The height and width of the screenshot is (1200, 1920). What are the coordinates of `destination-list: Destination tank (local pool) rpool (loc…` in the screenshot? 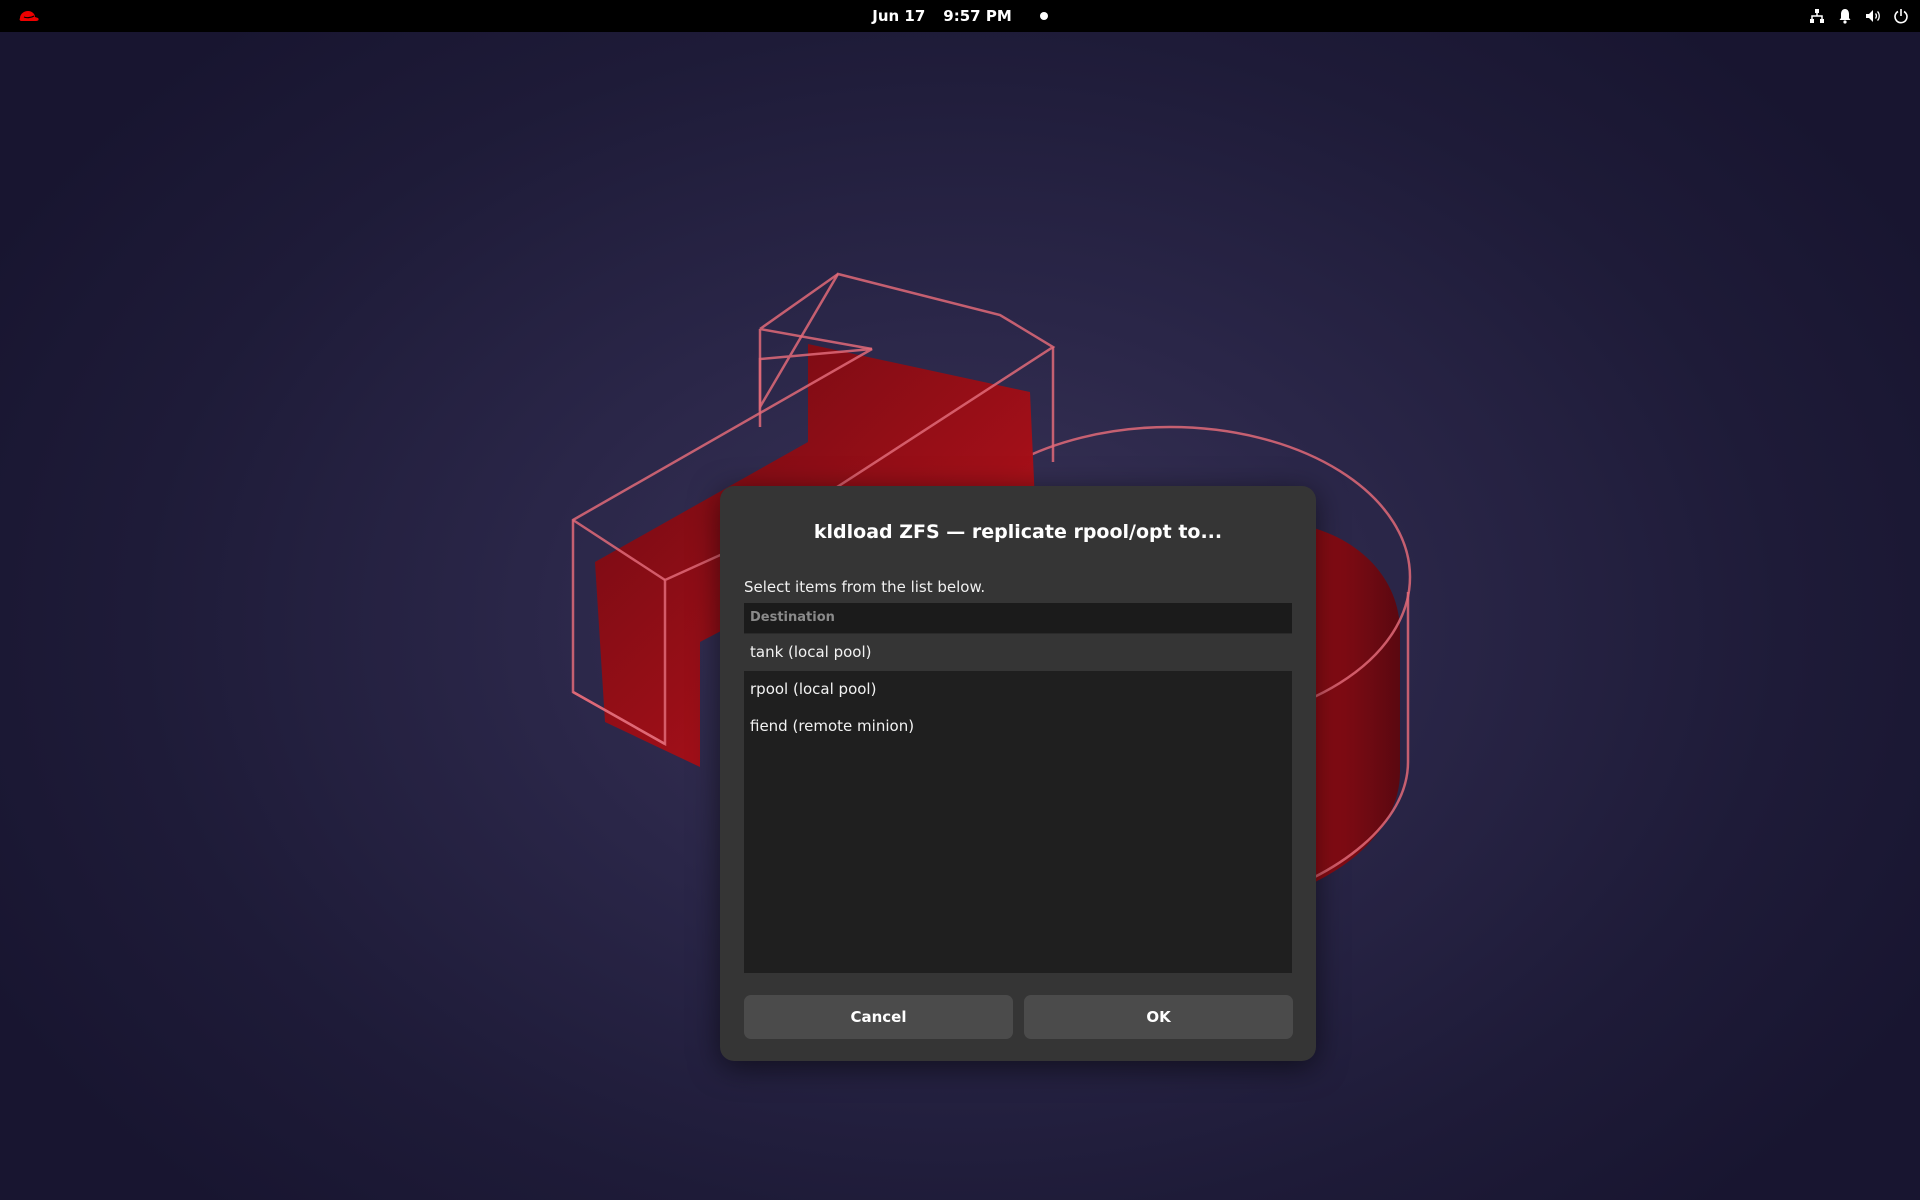 It's located at (1018, 788).